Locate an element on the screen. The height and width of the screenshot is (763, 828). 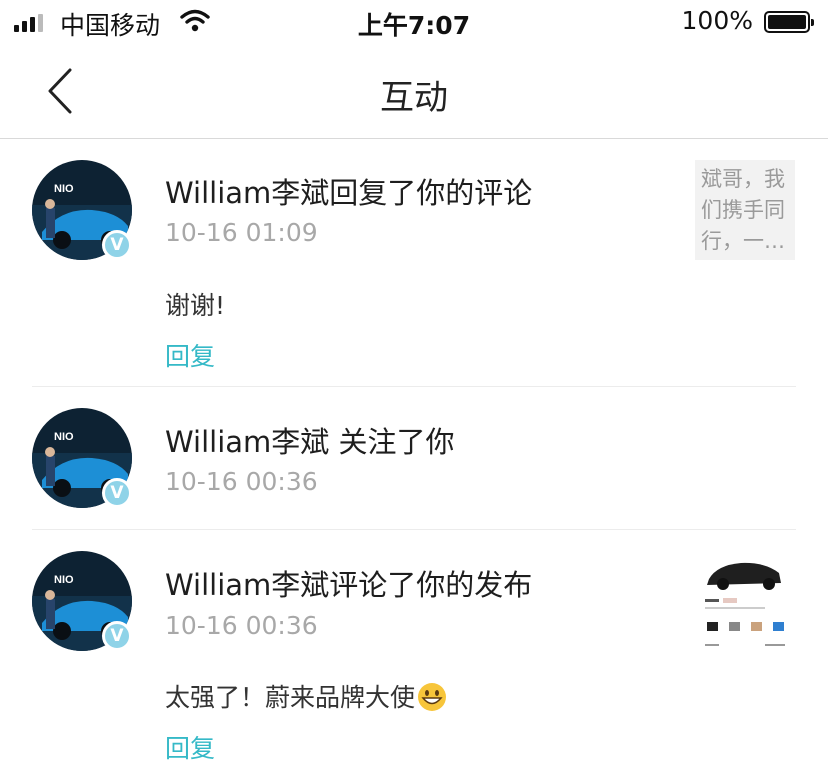
notification-title: William李斌回复了你的评论 is located at coordinates (349, 193).